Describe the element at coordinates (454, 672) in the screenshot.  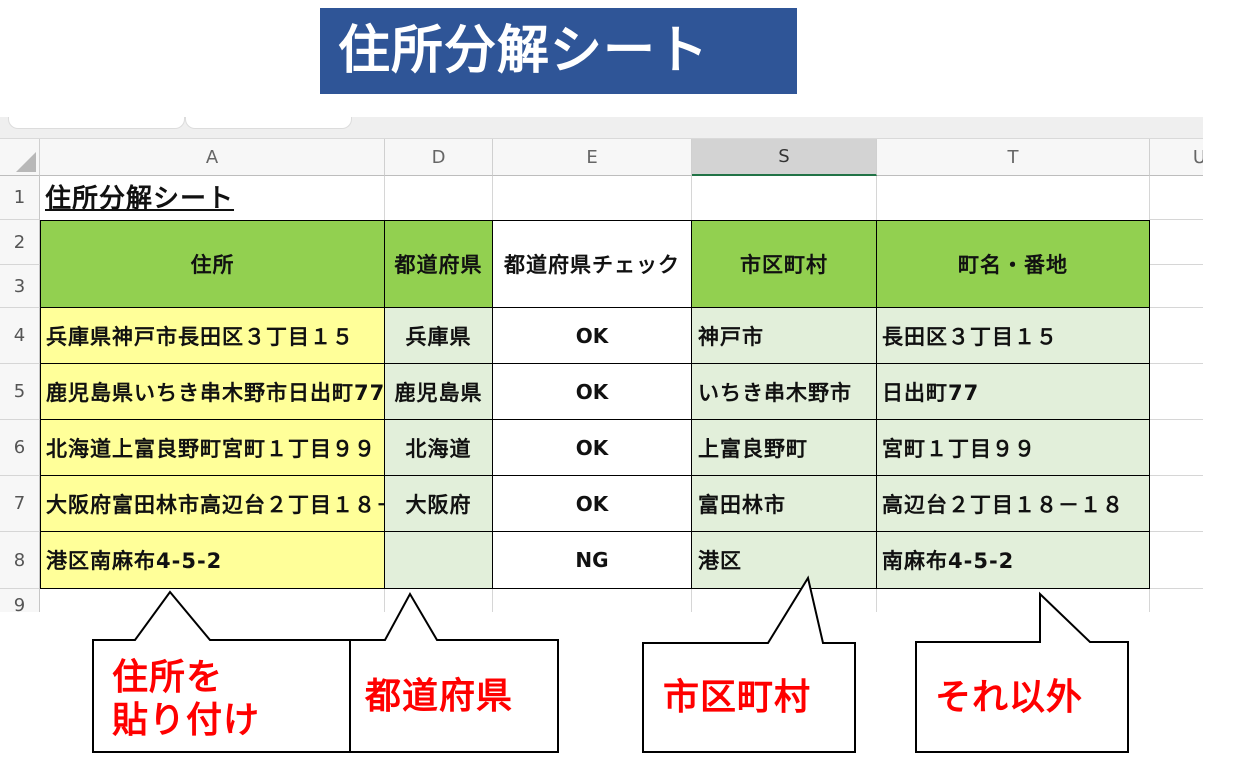
I see `callout-bubble-prefecture` at that location.